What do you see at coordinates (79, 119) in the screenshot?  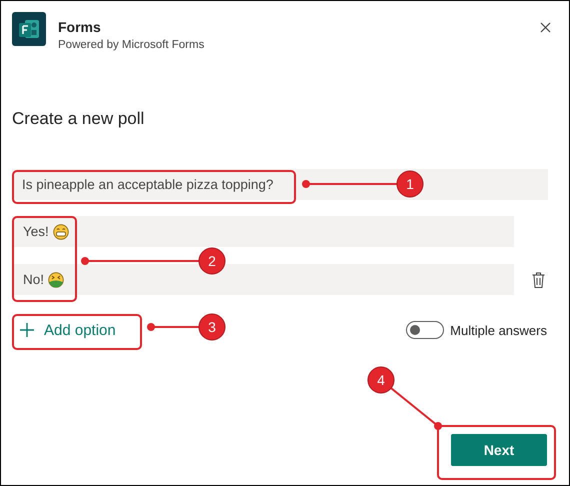 I see `page-heading: Create a new poll` at bounding box center [79, 119].